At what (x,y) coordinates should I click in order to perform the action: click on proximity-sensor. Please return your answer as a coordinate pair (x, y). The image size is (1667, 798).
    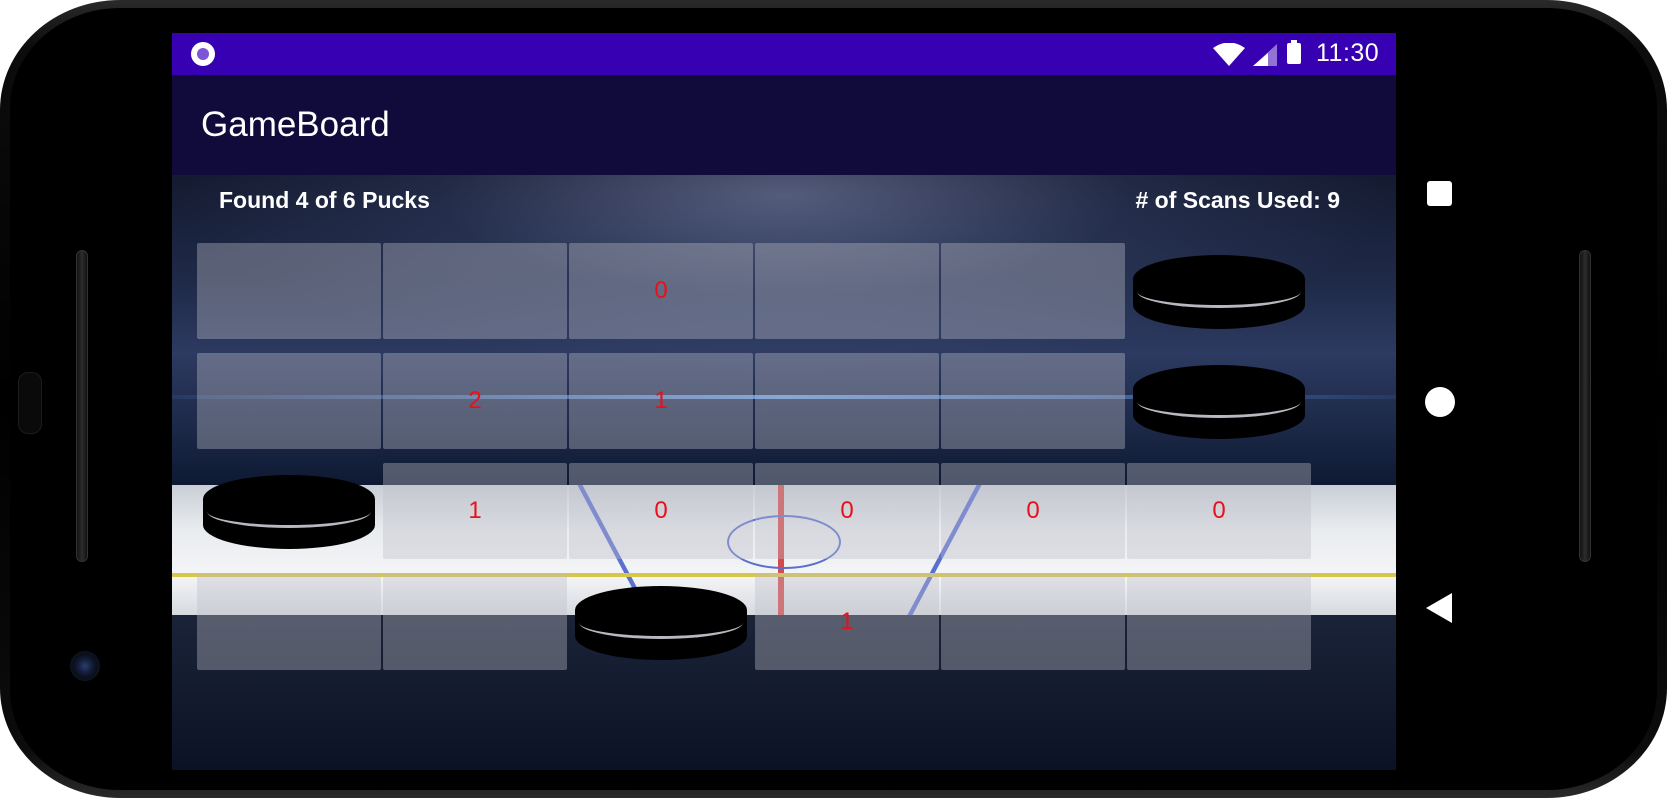
    Looking at the image, I should click on (30, 403).